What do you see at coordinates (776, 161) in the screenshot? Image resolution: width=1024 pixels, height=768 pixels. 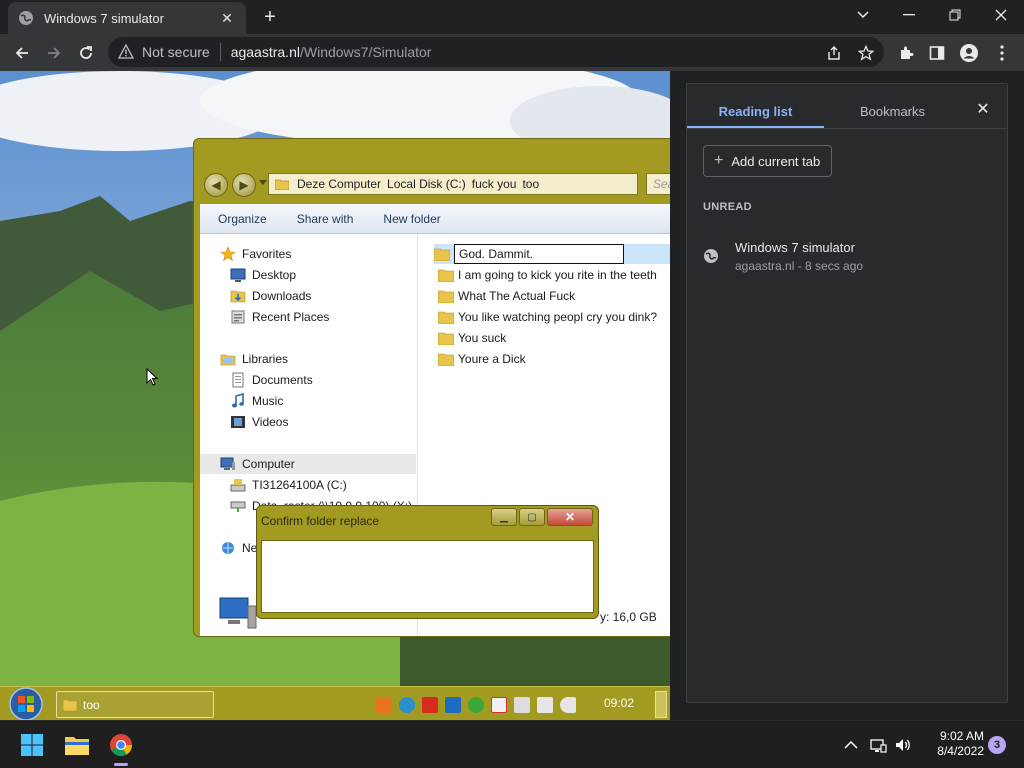 I see `add-button-label: Add current tab` at bounding box center [776, 161].